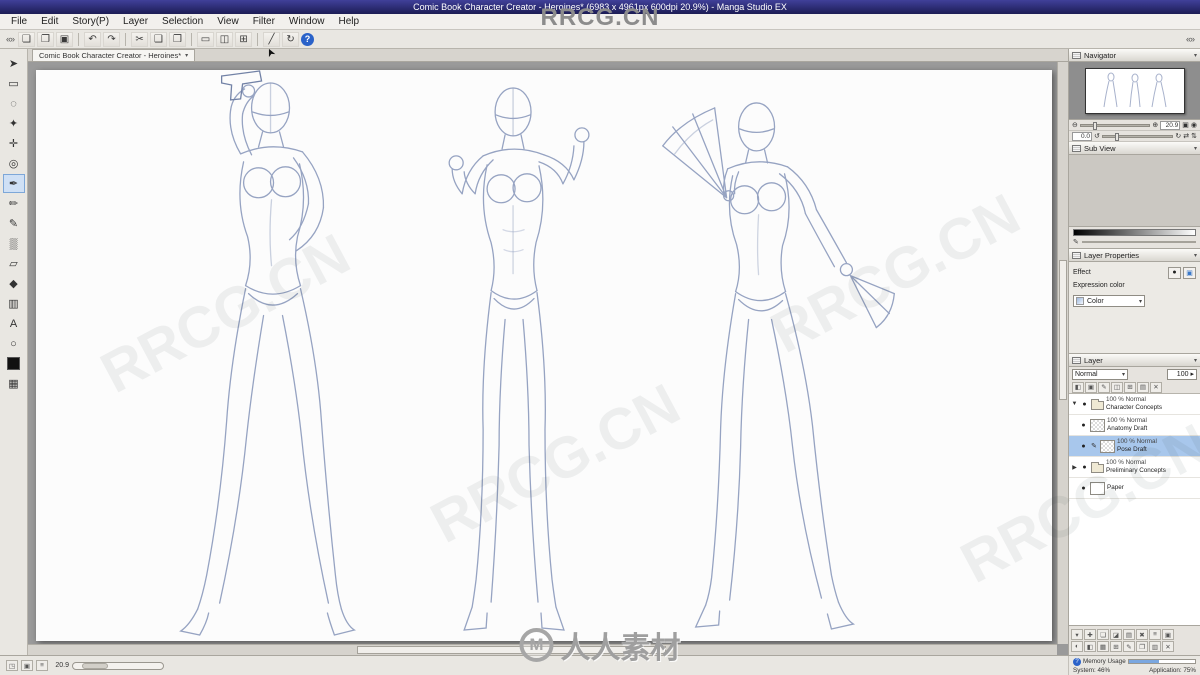 The width and height of the screenshot is (1200, 675). I want to click on delete-icon: ✖, so click(1142, 634).